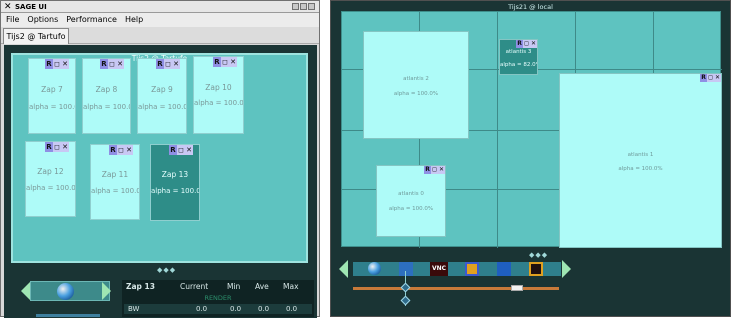  Describe the element at coordinates (640, 160) in the screenshot. I see `app-window-atlantis-1: R ◻ ✕ atlantis 1 alpha = 100.0%` at that location.